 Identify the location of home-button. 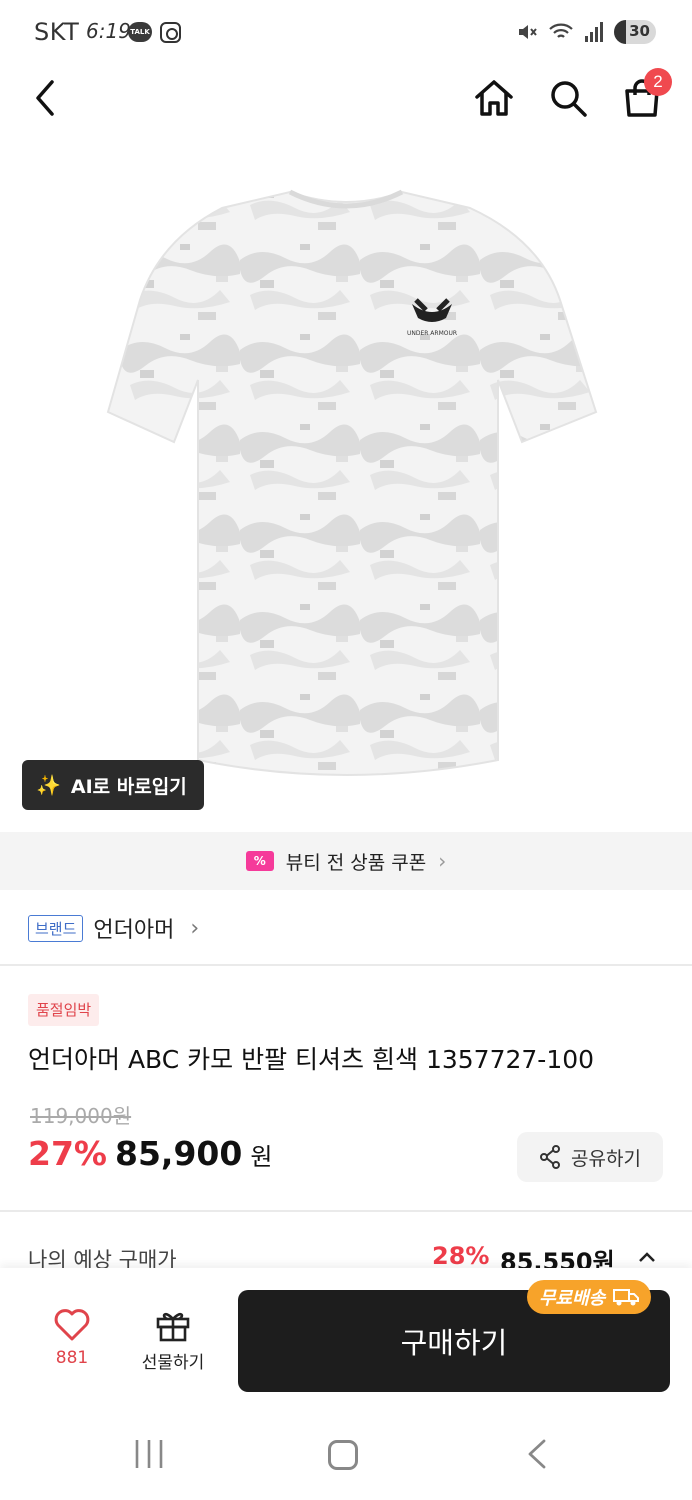
(494, 98).